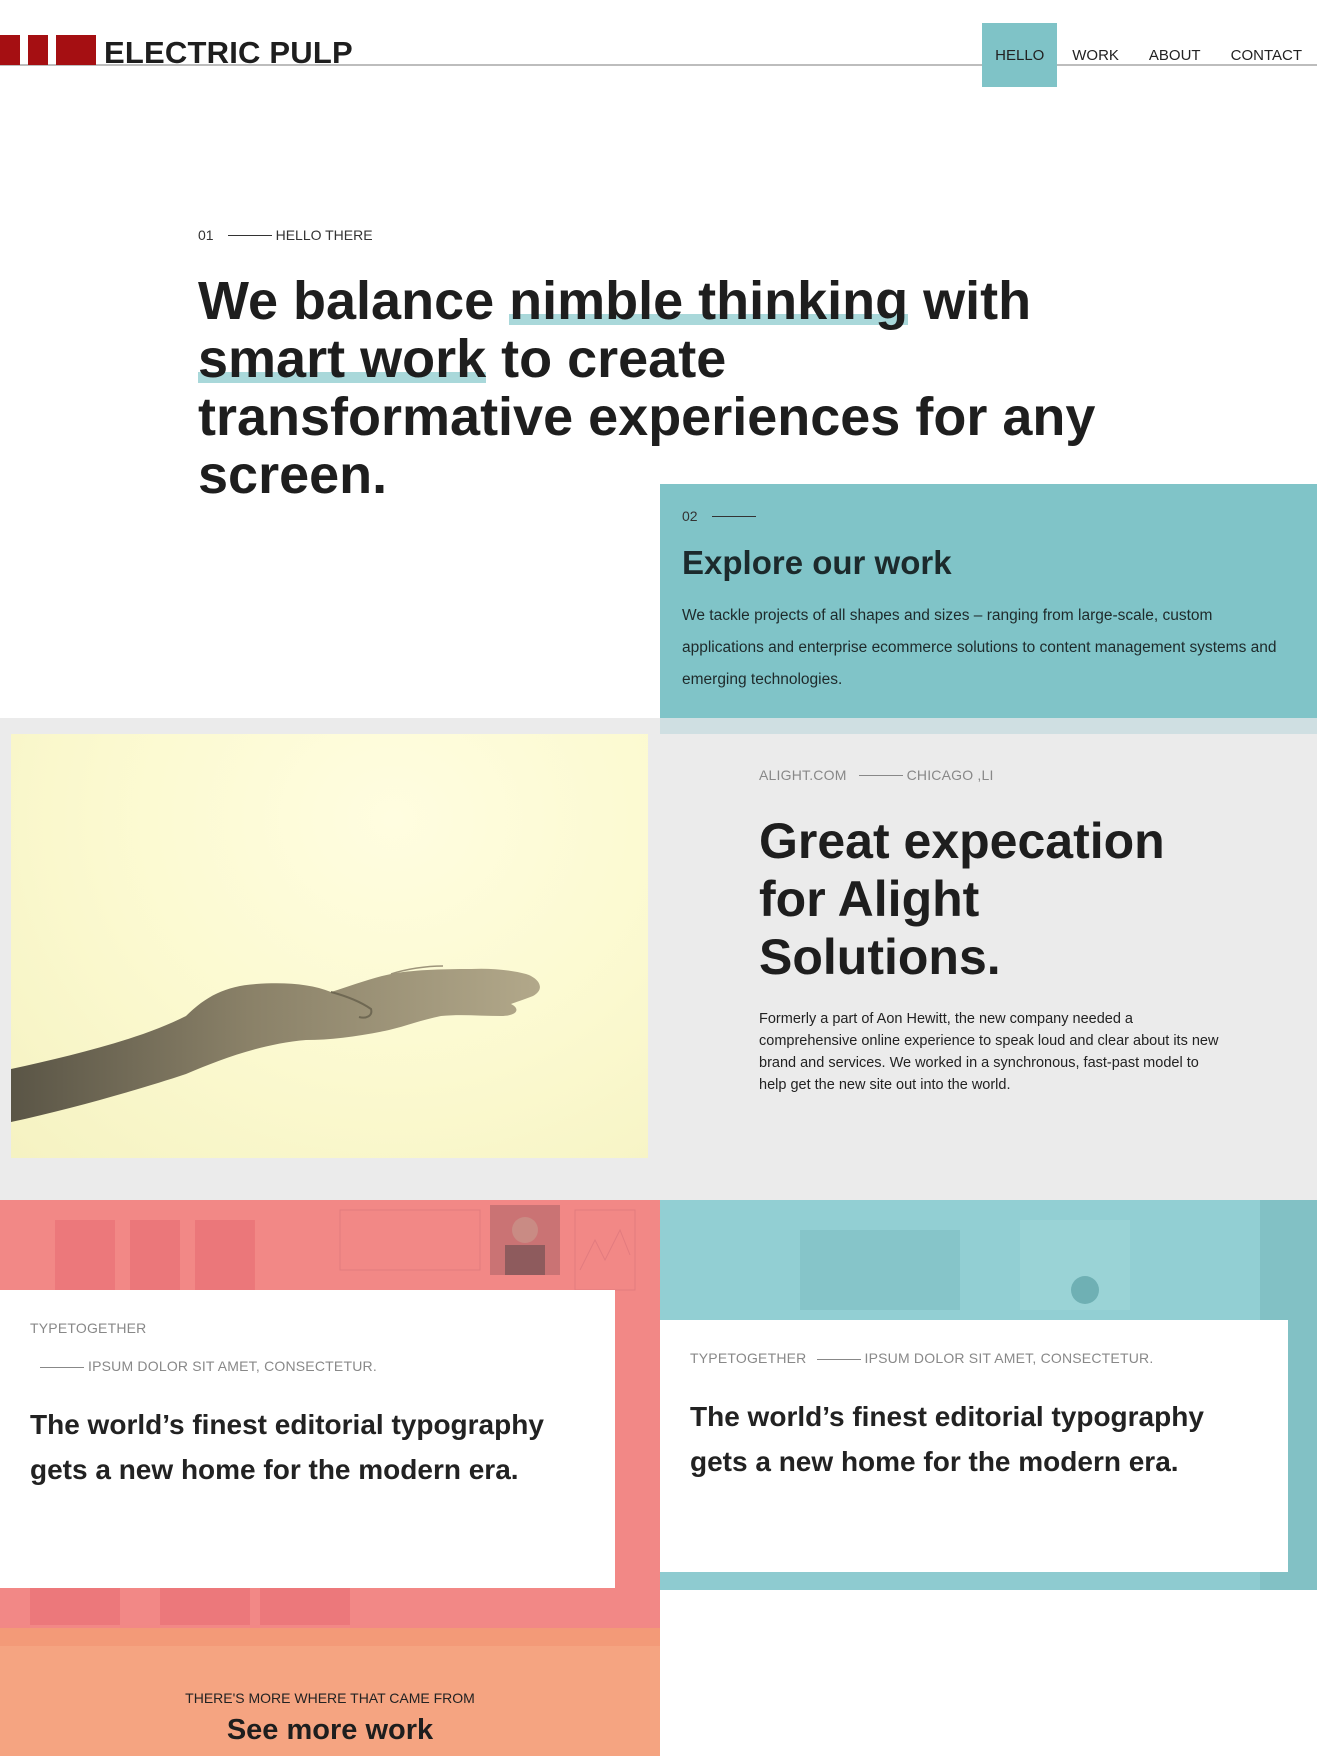 The height and width of the screenshot is (1756, 1317). What do you see at coordinates (988, 726) in the screenshot?
I see `band-accent` at bounding box center [988, 726].